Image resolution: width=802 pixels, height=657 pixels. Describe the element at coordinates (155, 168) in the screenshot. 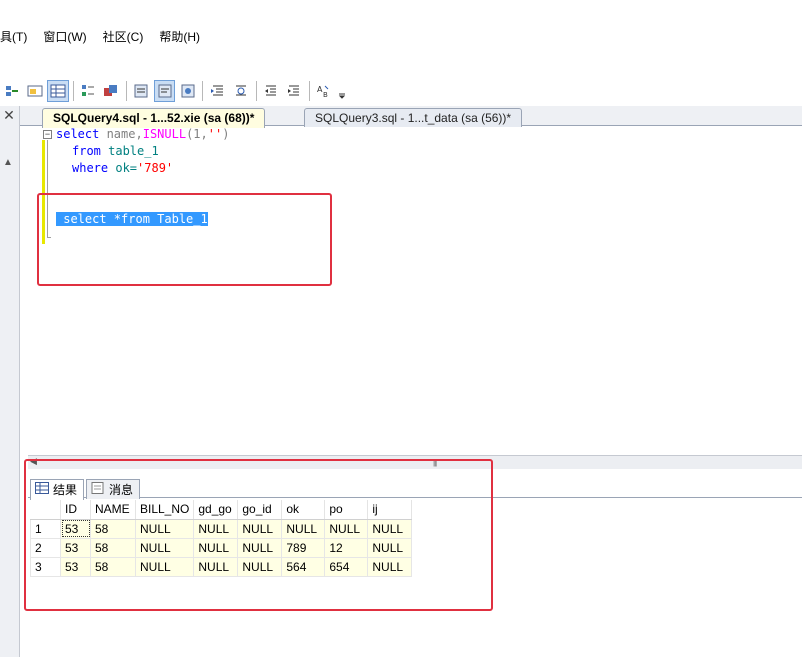

I see `string-literal: '789'` at that location.